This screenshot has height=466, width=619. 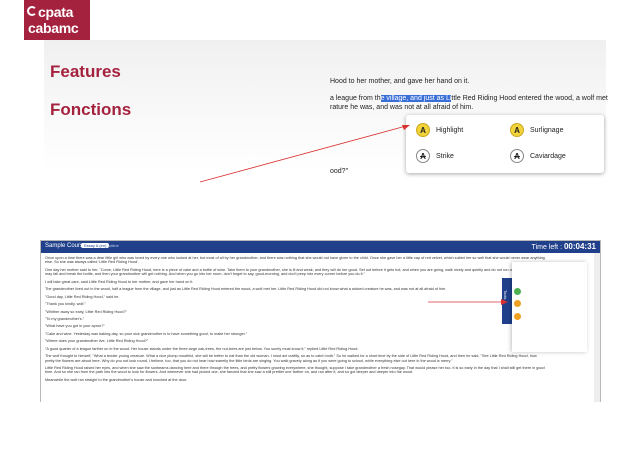 I want to click on caviardage-button: A Caviardage, so click(x=538, y=156).